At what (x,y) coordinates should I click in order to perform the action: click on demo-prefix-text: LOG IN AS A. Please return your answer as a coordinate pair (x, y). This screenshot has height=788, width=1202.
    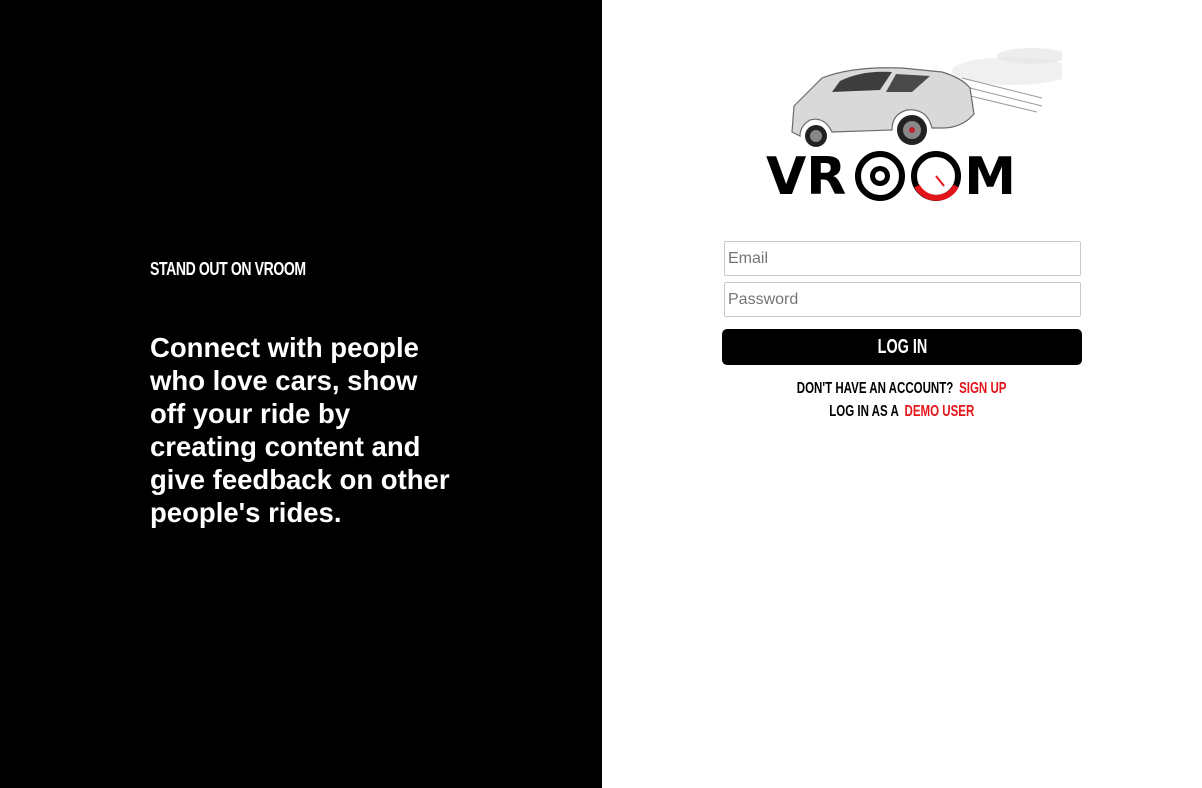
    Looking at the image, I should click on (864, 411).